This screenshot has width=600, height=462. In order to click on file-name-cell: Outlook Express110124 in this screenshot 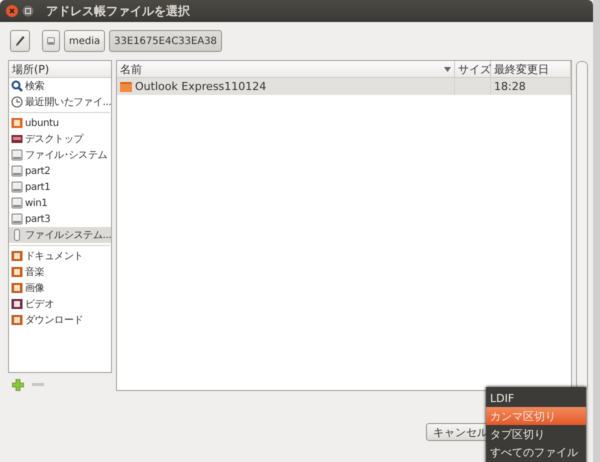, I will do `click(286, 86)`.